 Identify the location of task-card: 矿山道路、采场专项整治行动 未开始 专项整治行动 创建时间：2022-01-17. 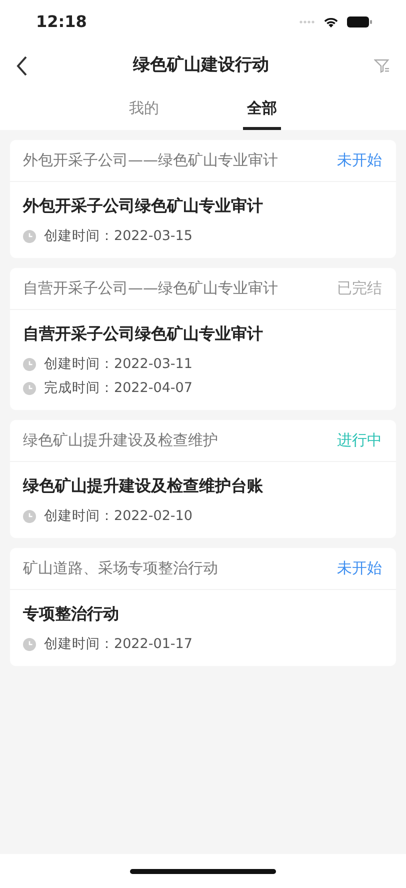
(203, 607).